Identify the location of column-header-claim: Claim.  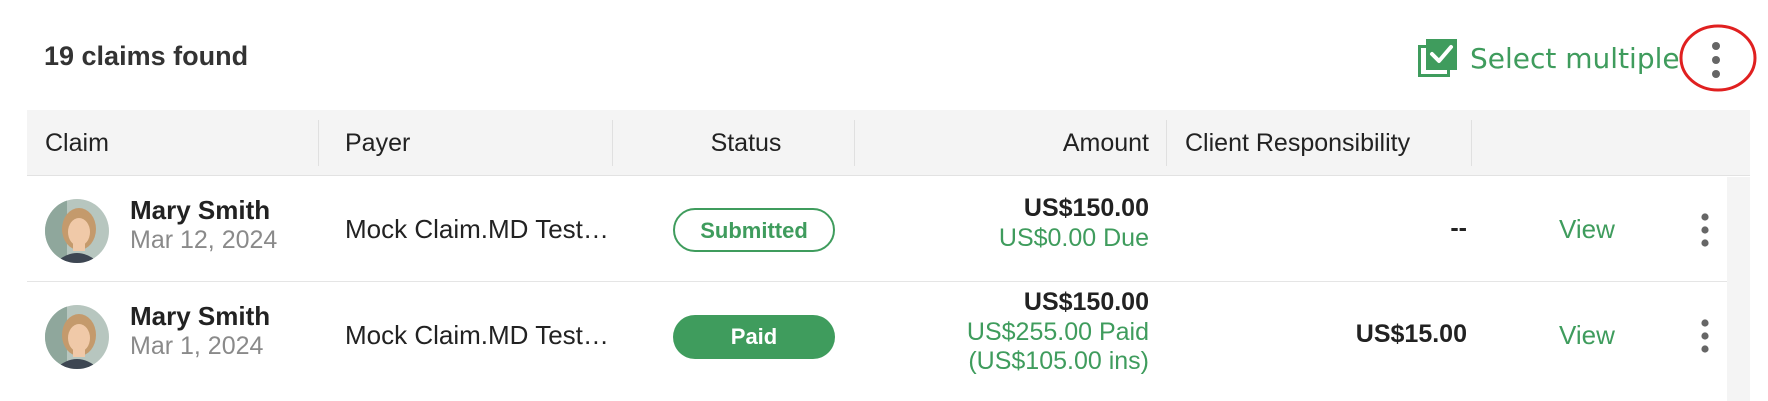
(77, 143).